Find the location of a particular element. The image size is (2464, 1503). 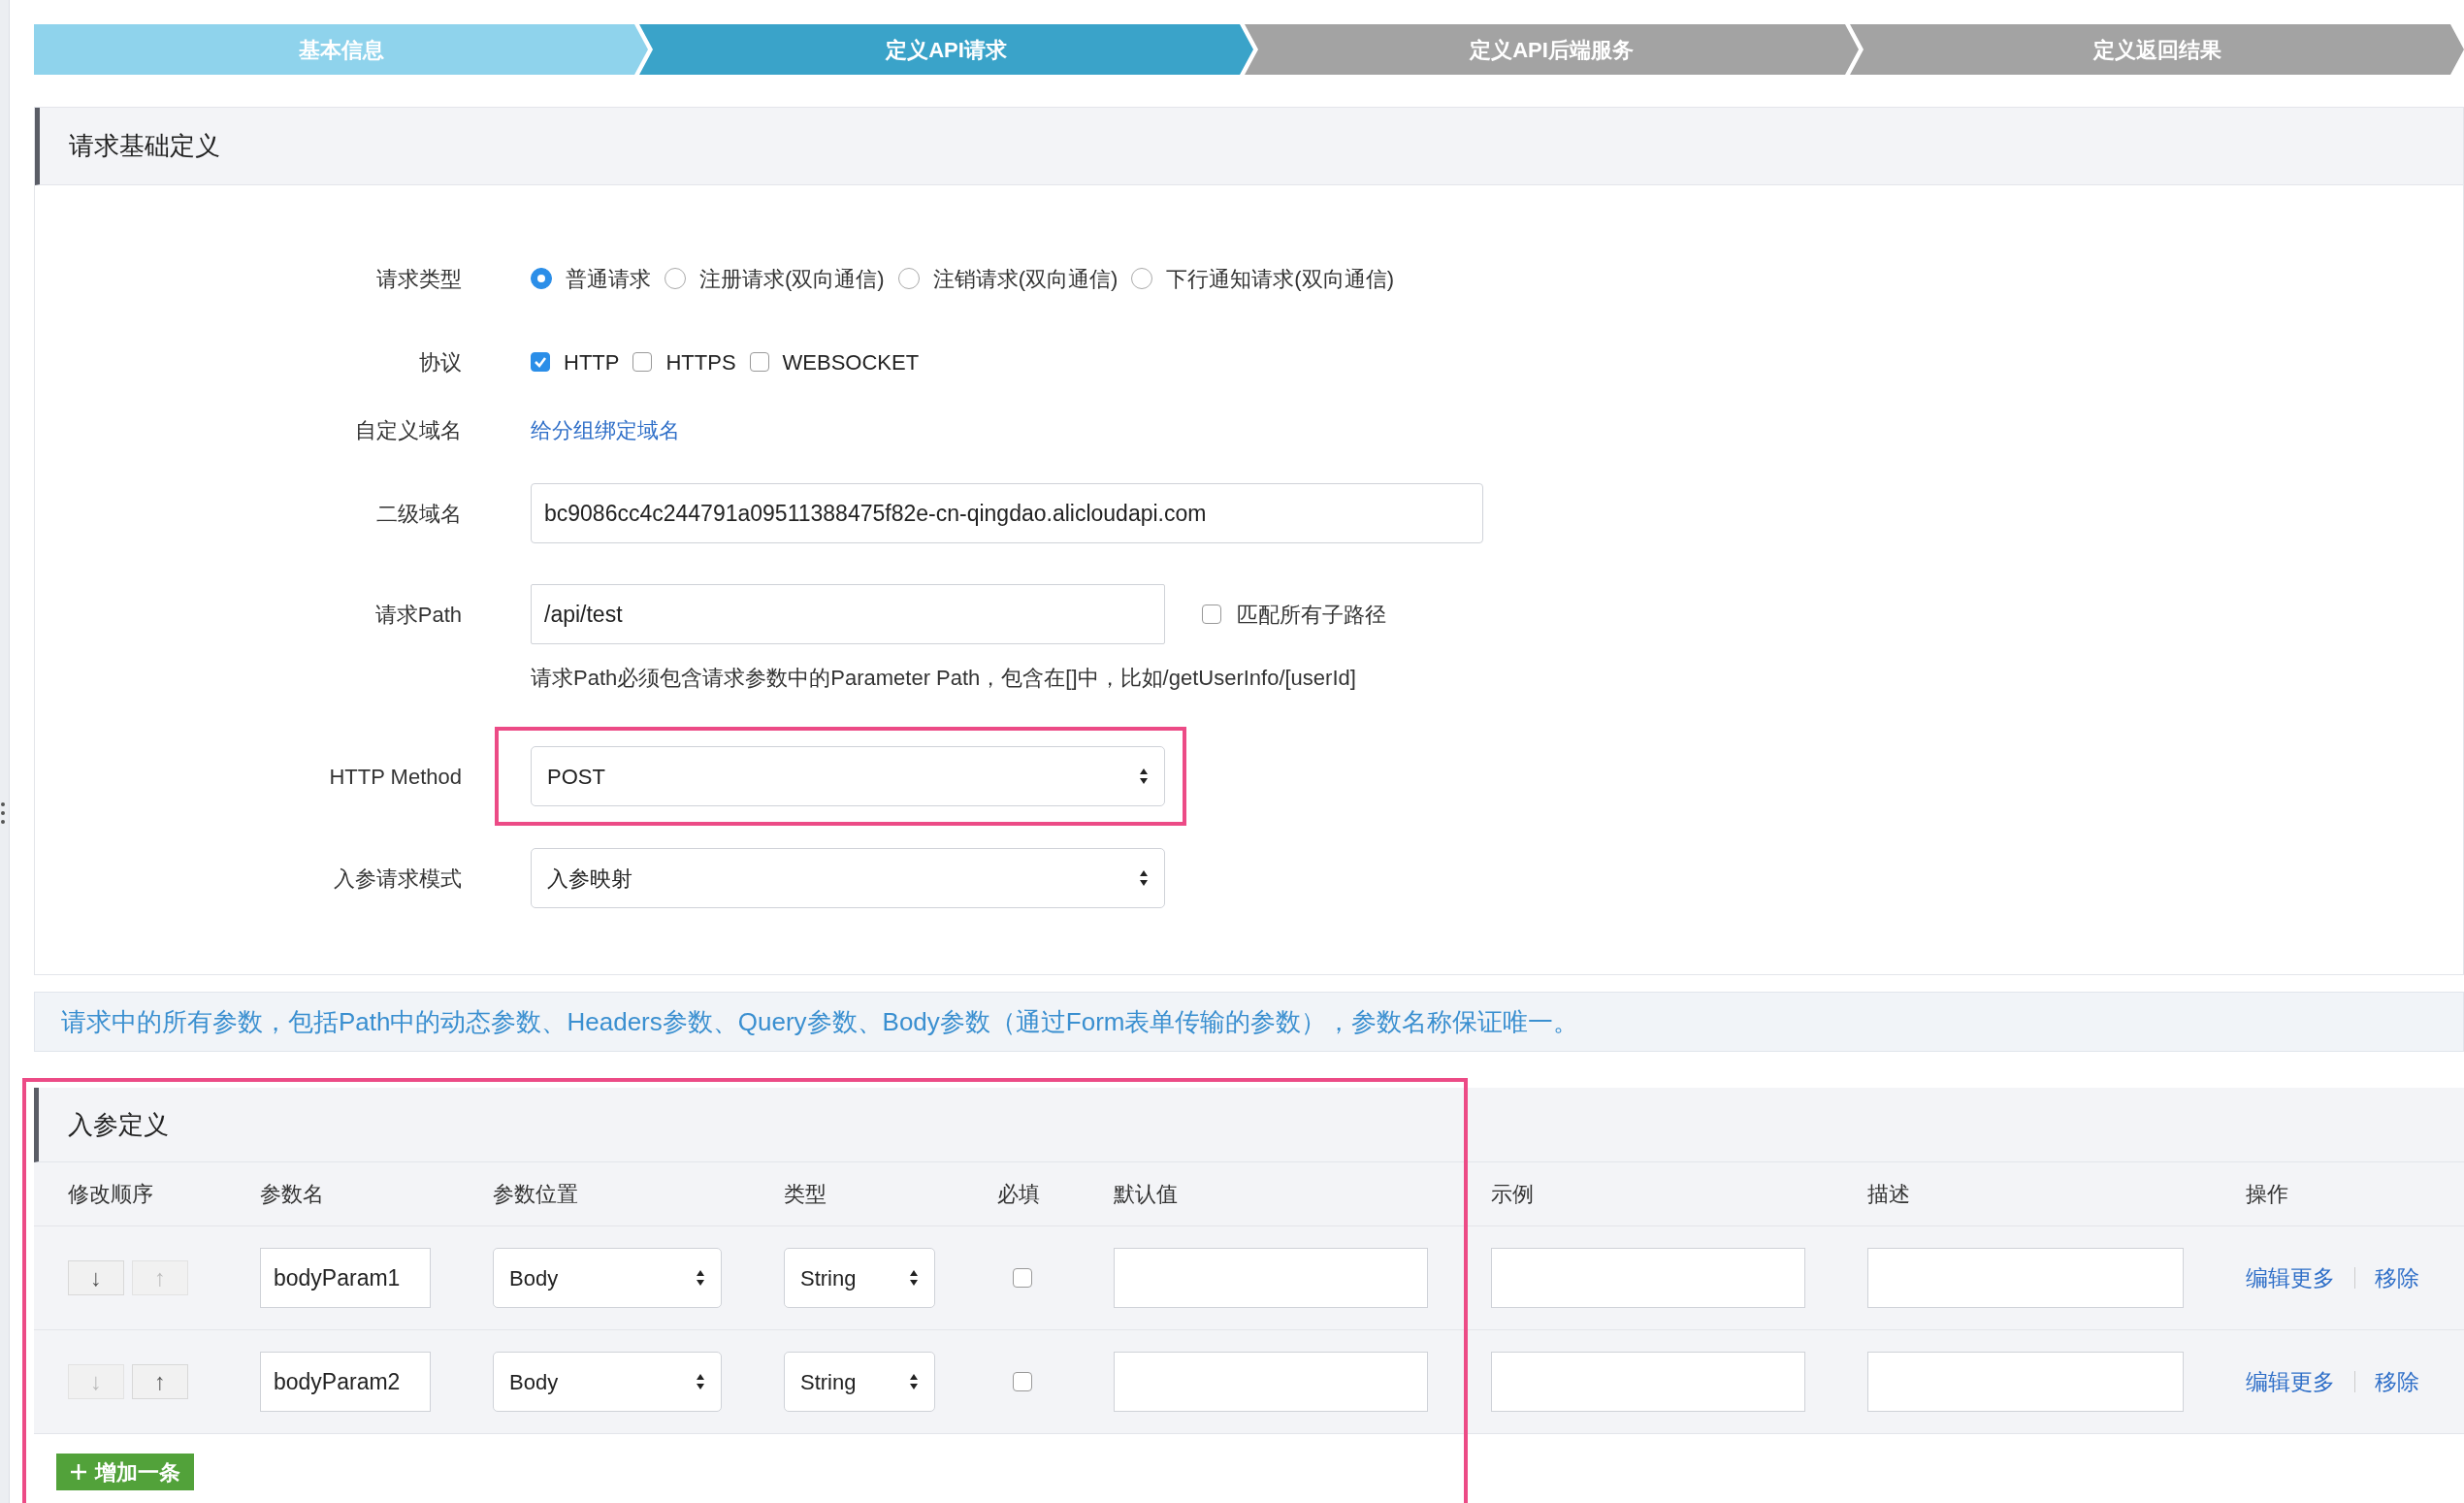

http-method-select: POST is located at coordinates (848, 776).